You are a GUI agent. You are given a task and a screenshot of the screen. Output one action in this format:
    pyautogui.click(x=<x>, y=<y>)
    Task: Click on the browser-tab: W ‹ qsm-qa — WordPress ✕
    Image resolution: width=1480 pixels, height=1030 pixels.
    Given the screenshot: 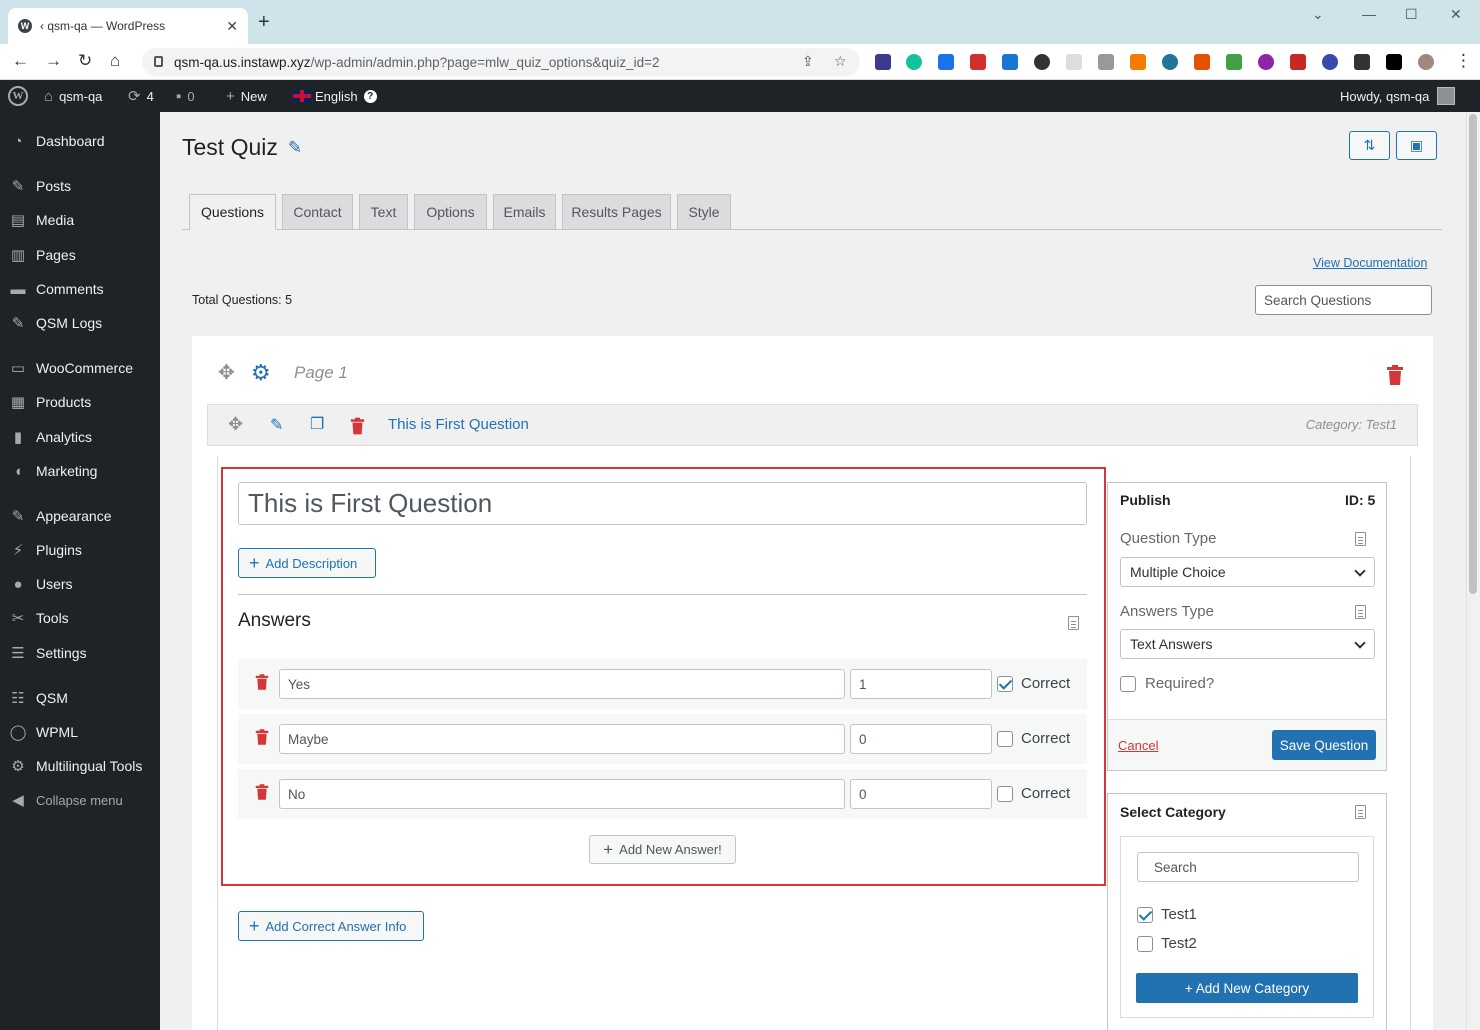 What is the action you would take?
    pyautogui.click(x=128, y=26)
    